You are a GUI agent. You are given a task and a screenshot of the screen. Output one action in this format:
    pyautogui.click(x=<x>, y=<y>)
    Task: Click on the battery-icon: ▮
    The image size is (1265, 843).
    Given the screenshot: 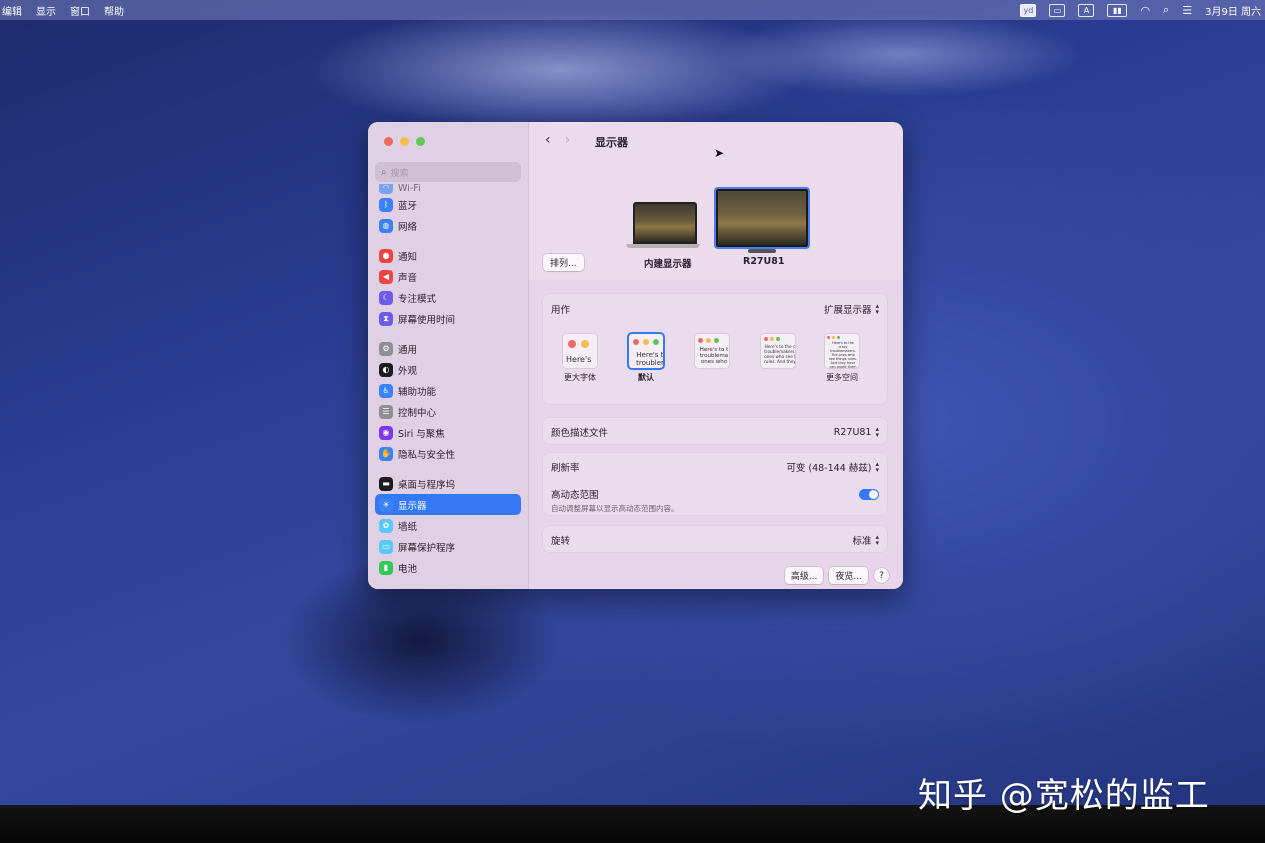 What is the action you would take?
    pyautogui.click(x=386, y=567)
    